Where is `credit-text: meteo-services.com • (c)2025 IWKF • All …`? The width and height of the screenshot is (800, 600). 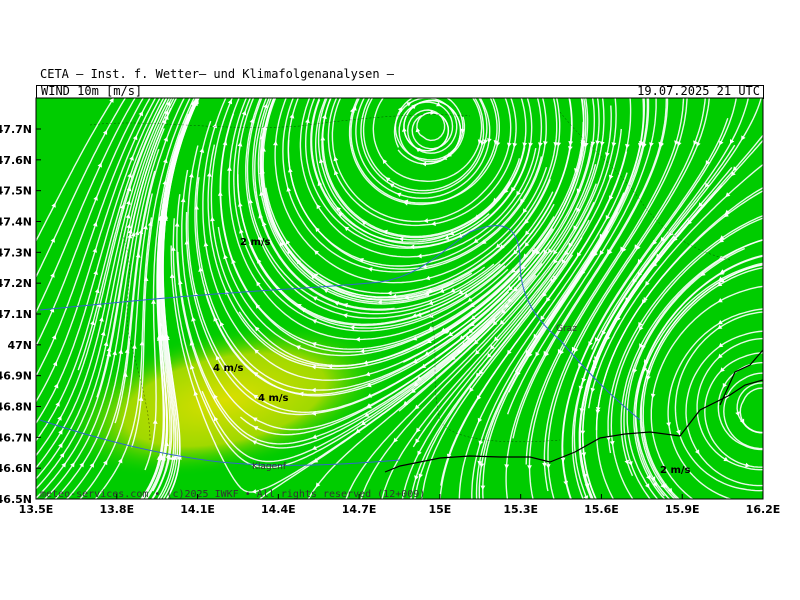 credit-text: meteo-services.com • (c)2025 IWKF • All … is located at coordinates (232, 494).